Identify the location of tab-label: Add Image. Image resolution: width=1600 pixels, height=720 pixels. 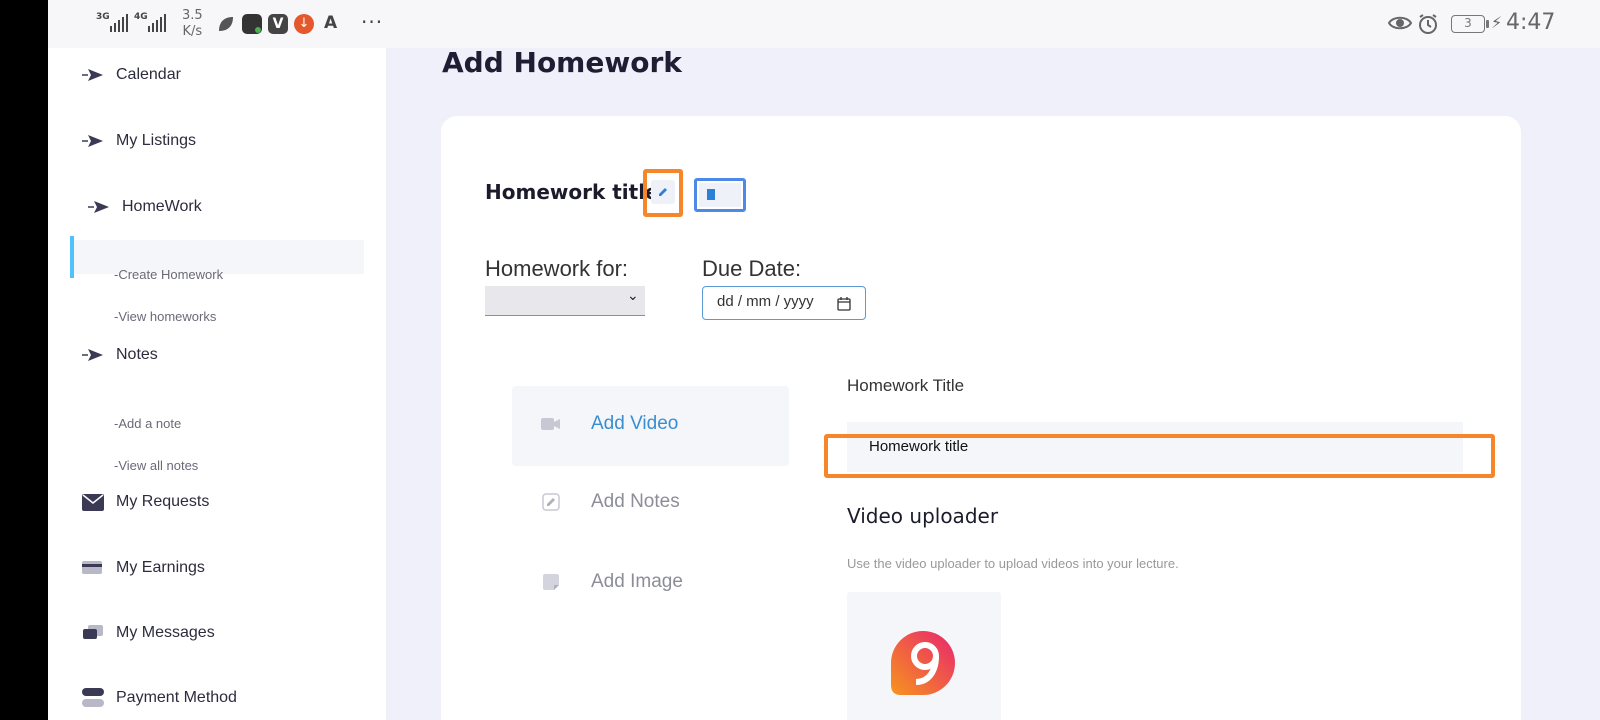
(637, 581).